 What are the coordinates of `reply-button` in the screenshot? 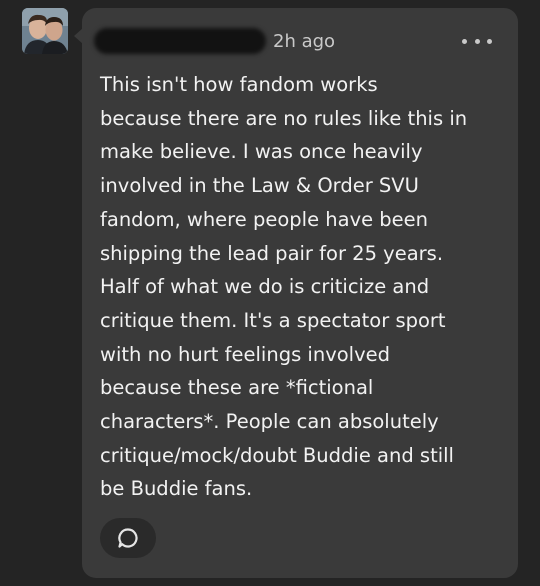 It's located at (128, 538).